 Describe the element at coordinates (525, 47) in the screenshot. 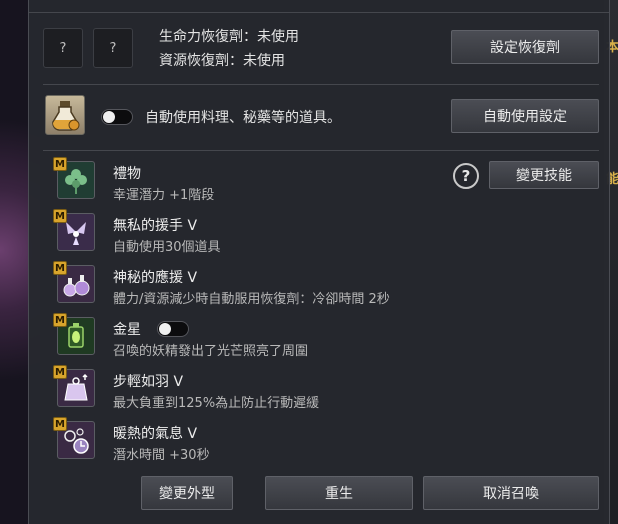

I see `set-recovery-button: 設定恢復劑` at that location.